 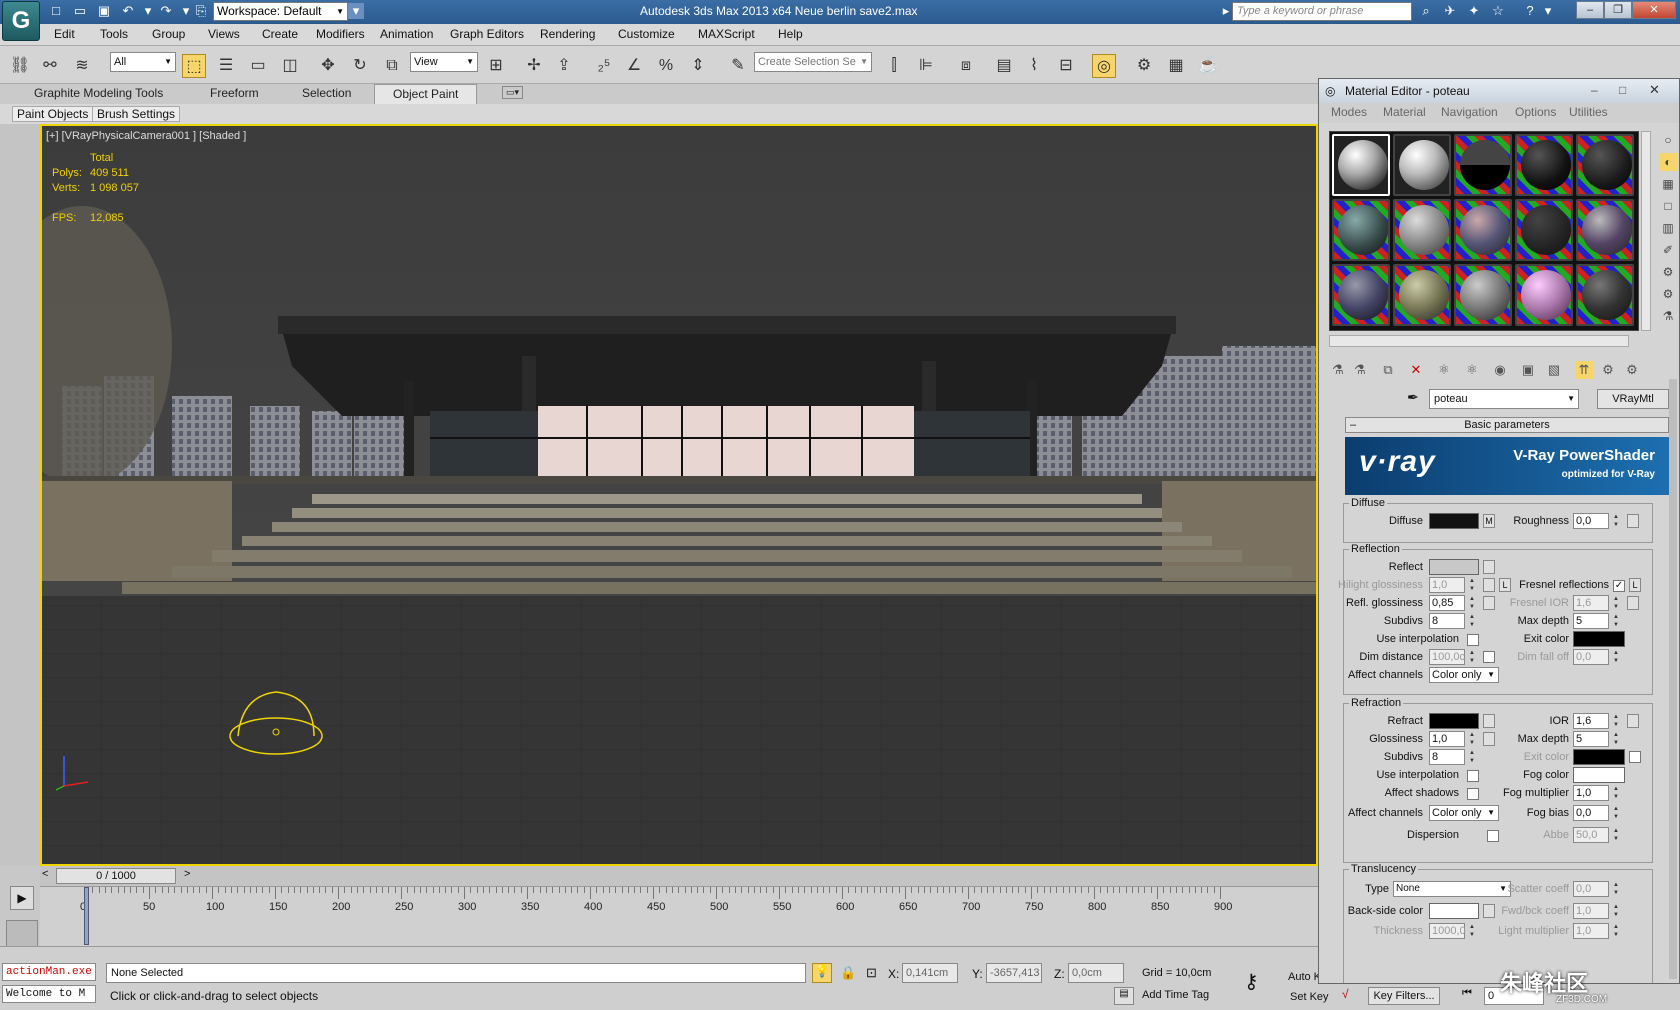 I want to click on material-name-field: poteau ▼, so click(x=1504, y=399).